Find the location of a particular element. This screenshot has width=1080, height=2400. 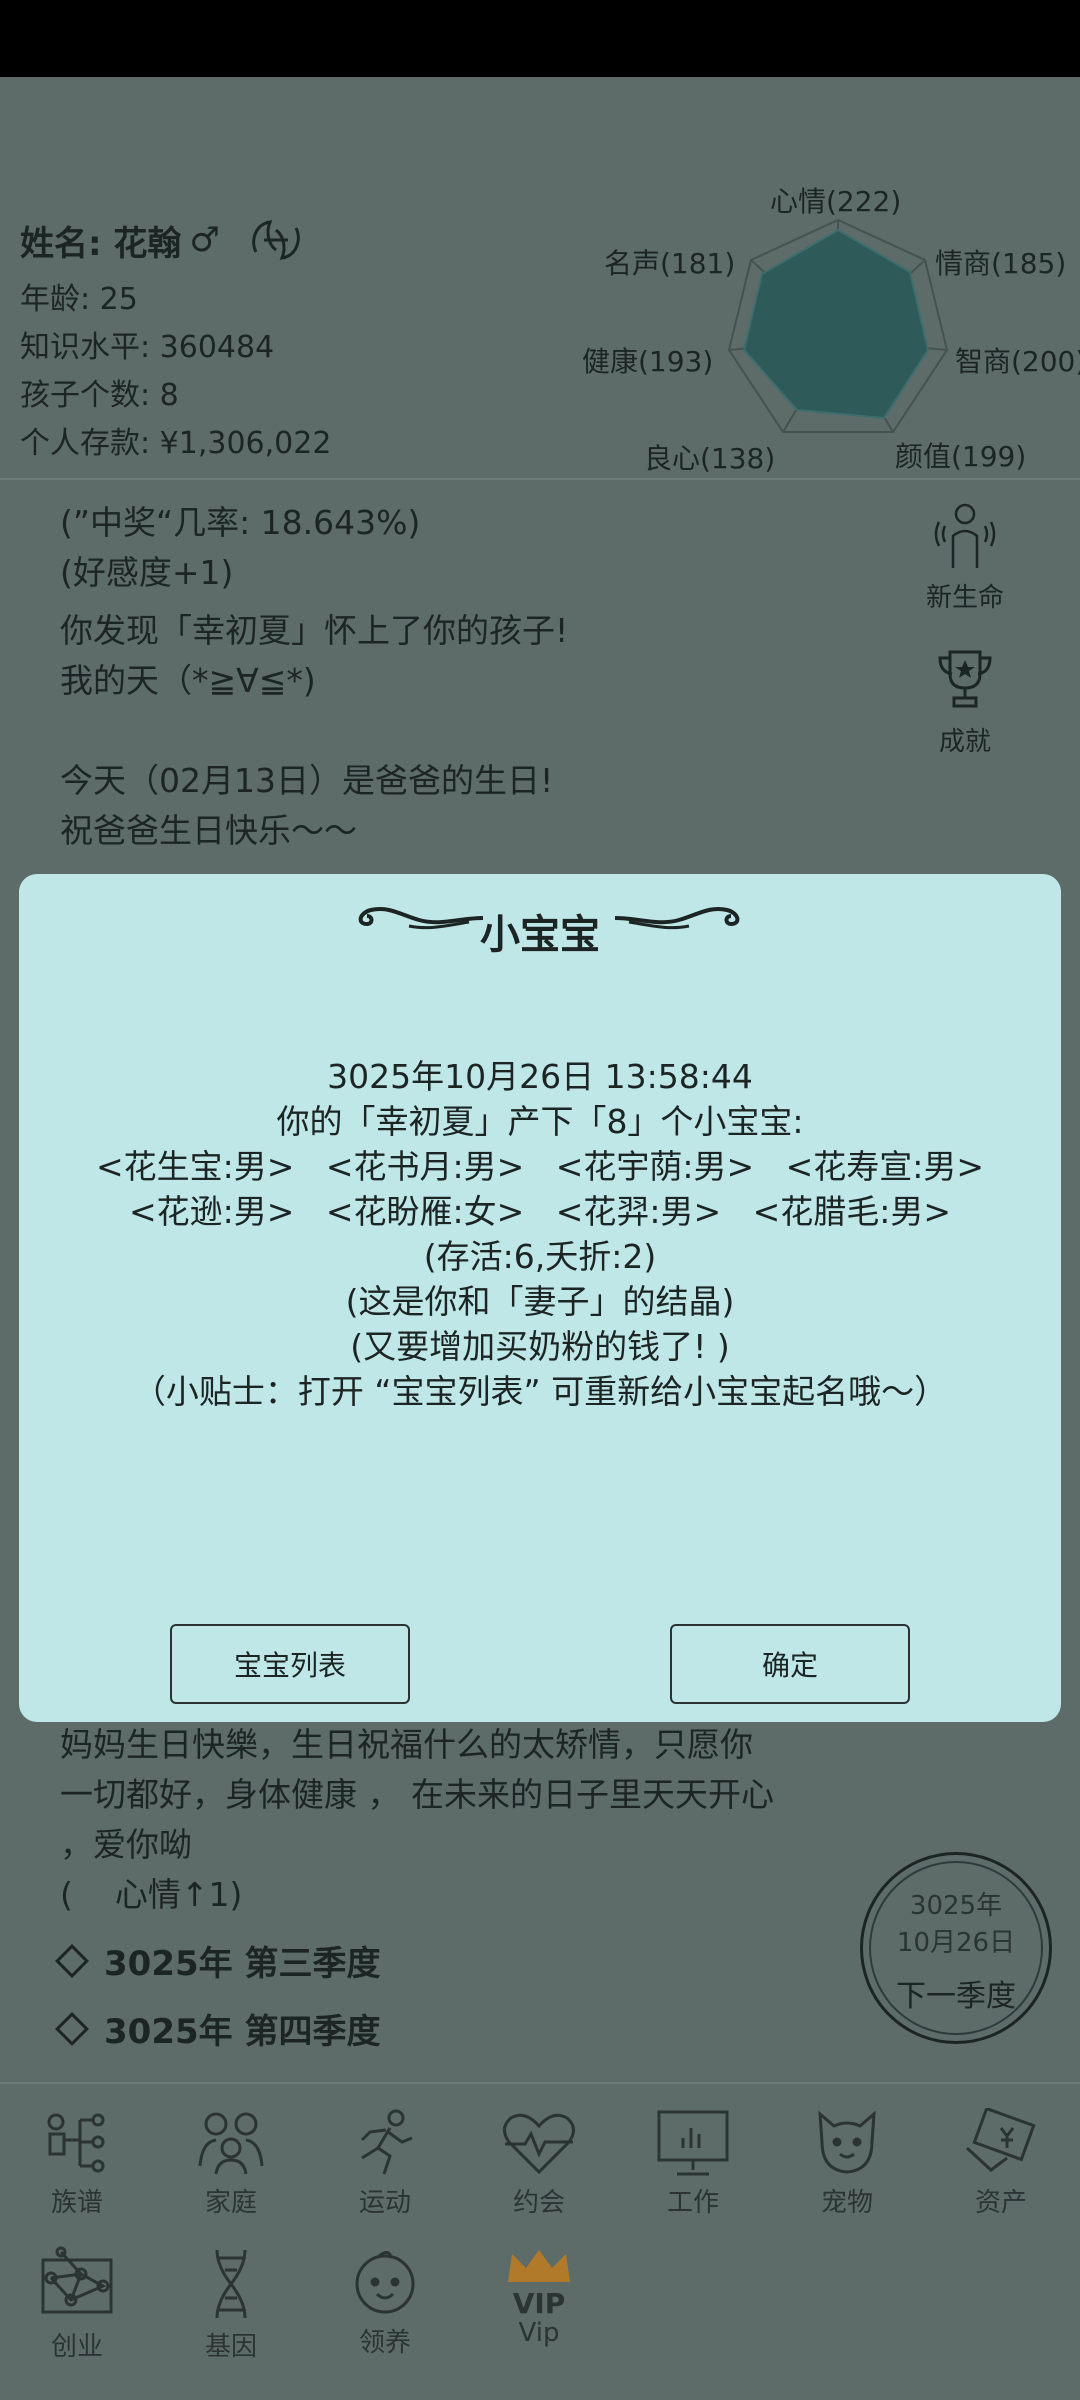

nav-label: 领养 is located at coordinates (384, 2343).